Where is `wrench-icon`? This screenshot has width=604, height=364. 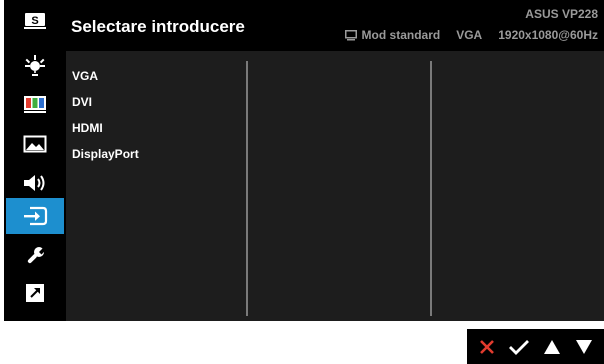 wrench-icon is located at coordinates (36, 255).